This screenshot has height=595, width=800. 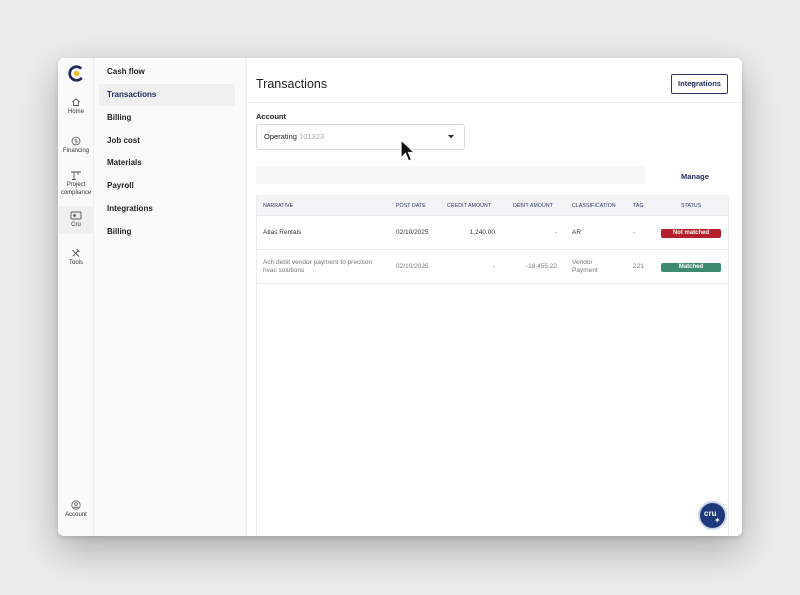 What do you see at coordinates (167, 163) in the screenshot?
I see `subnav-item-materials: Materials` at bounding box center [167, 163].